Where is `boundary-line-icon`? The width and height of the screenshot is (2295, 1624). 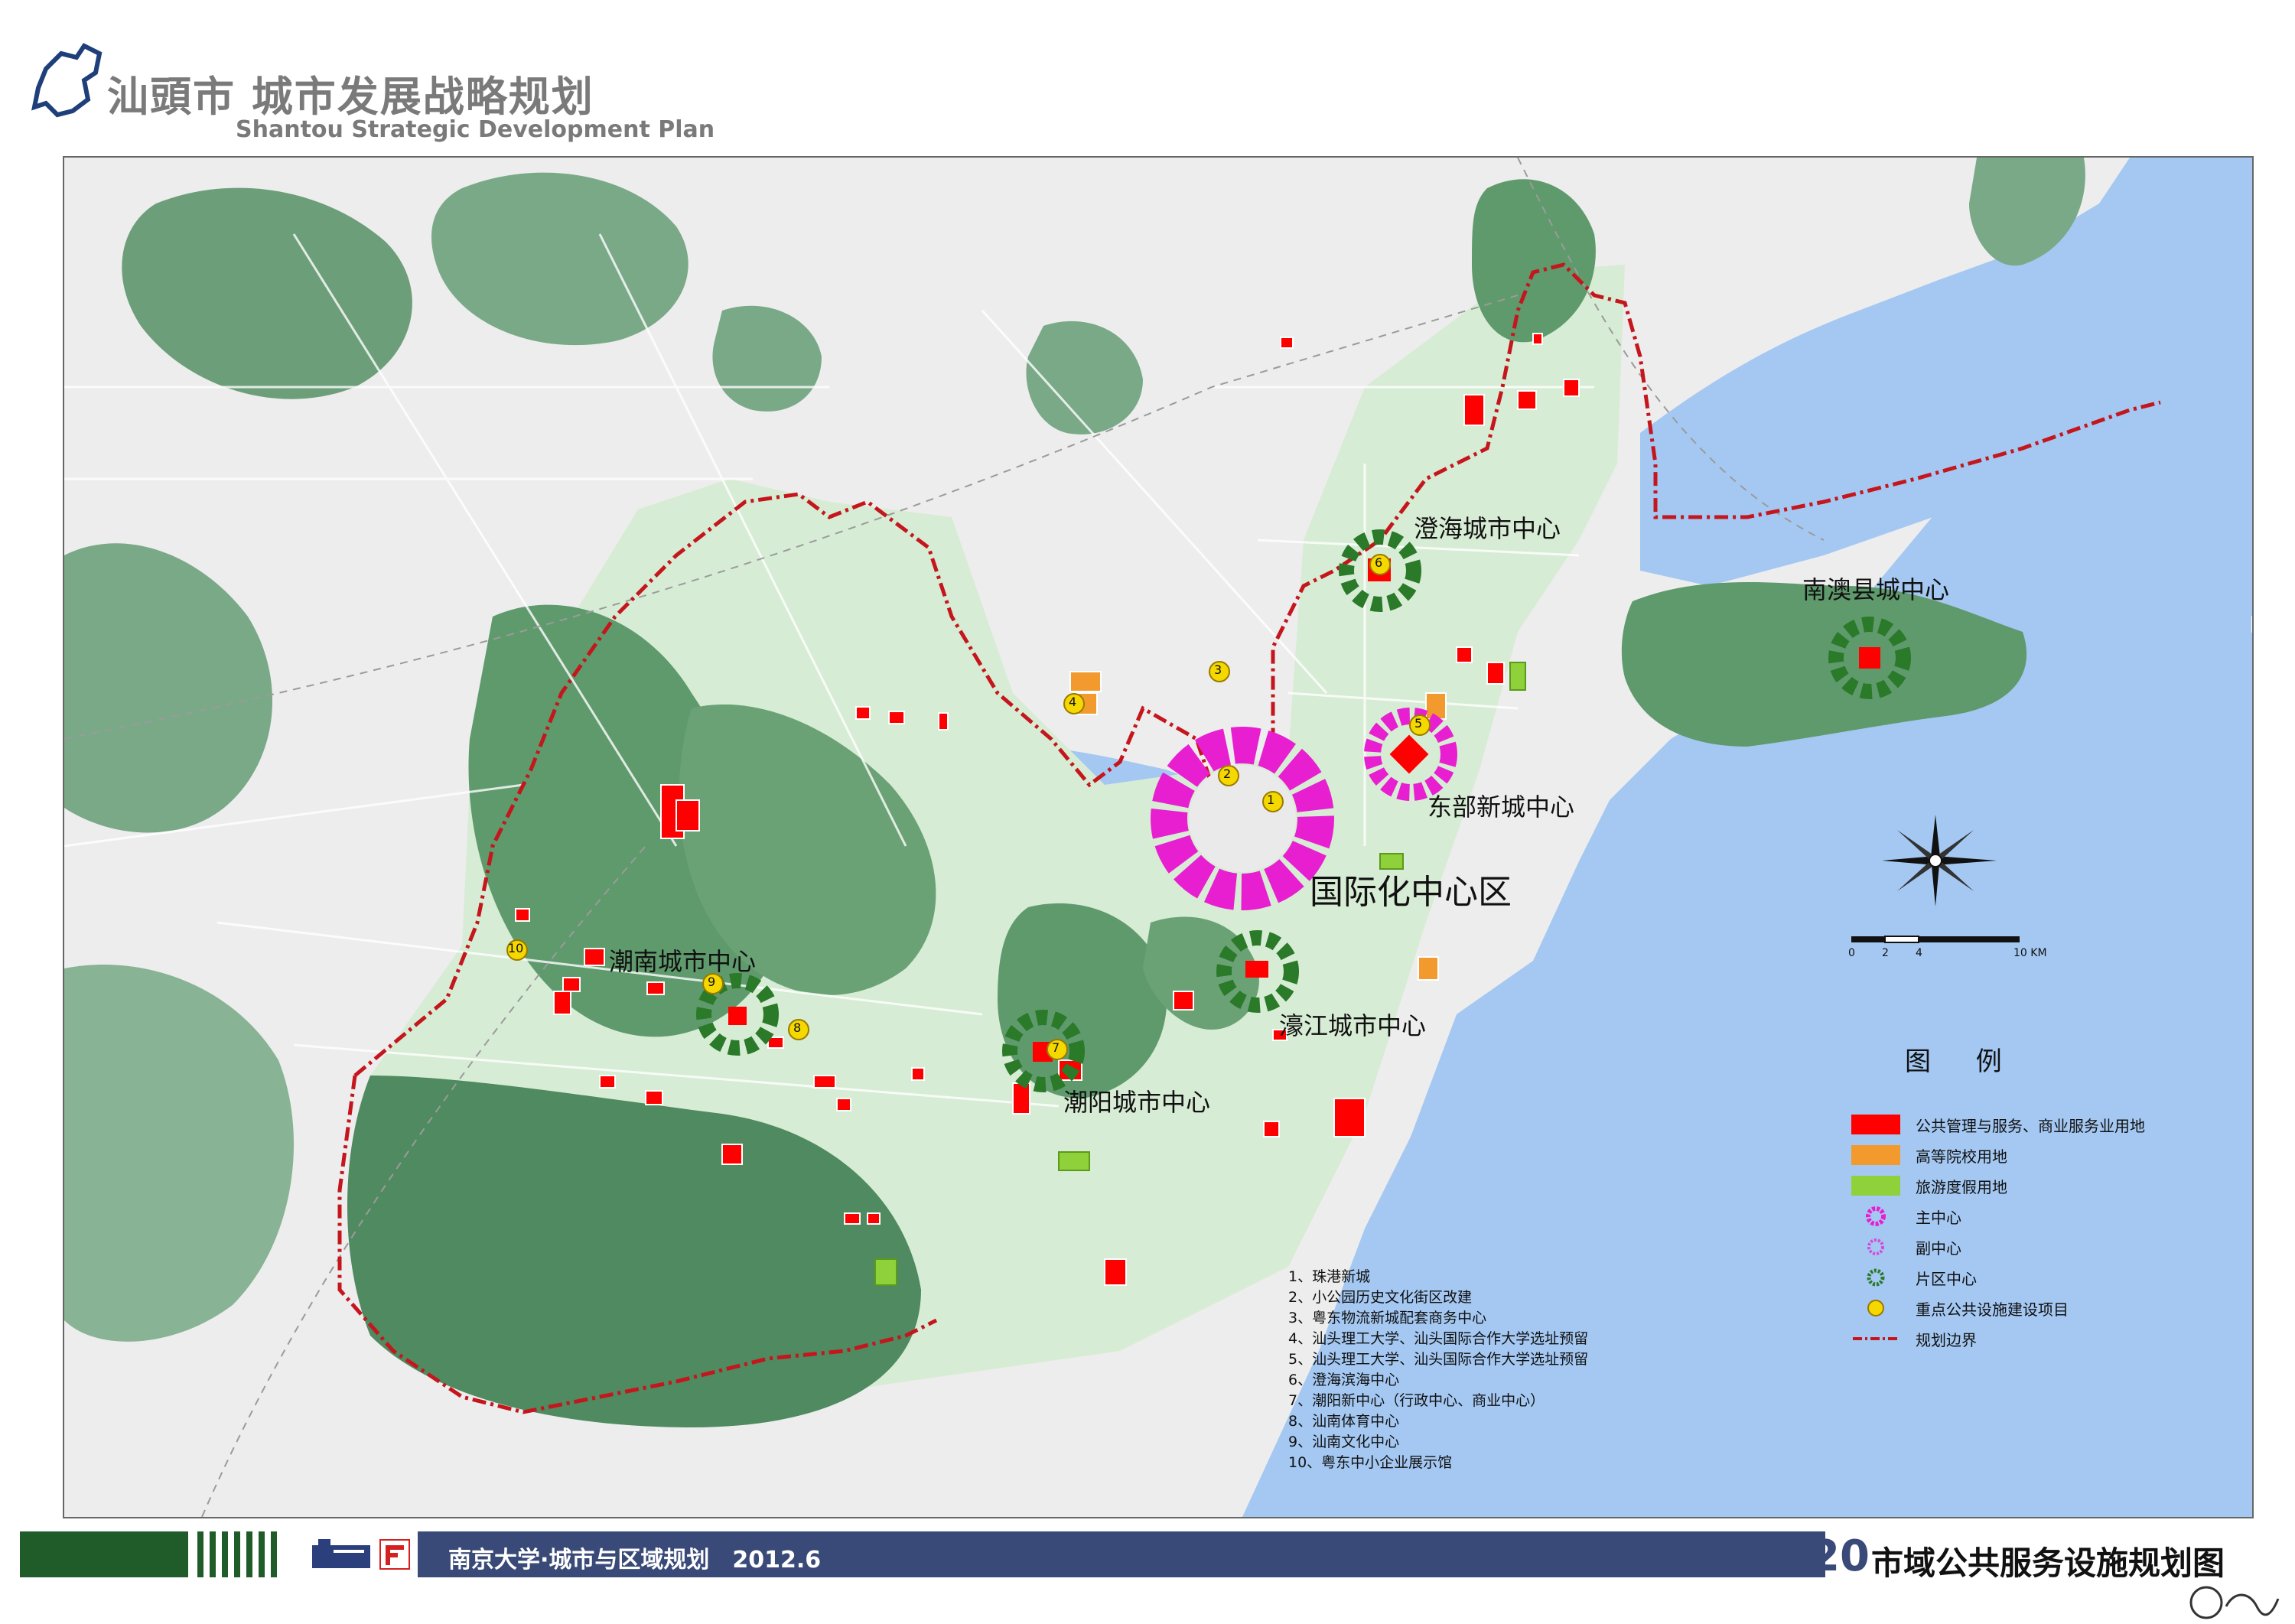
boundary-line-icon is located at coordinates (1875, 1339).